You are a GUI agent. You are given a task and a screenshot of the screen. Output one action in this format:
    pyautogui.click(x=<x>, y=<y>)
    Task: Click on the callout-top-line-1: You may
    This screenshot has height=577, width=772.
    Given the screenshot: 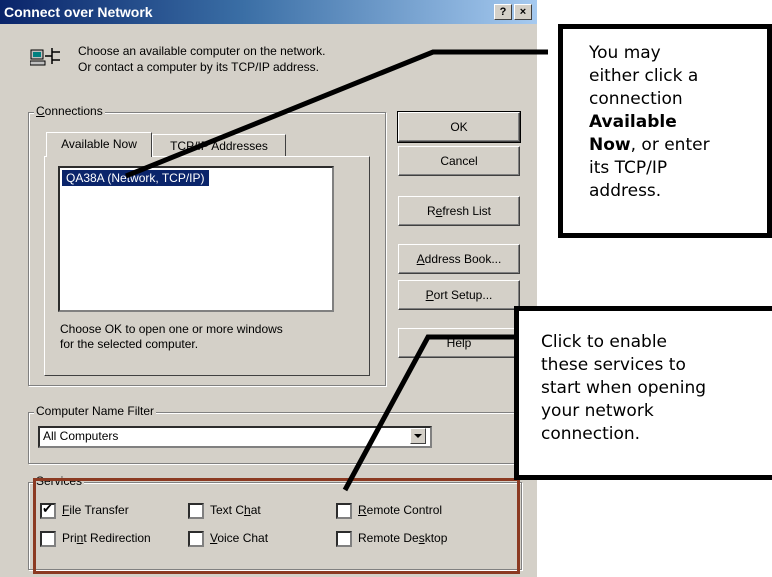 What is the action you would take?
    pyautogui.click(x=625, y=53)
    